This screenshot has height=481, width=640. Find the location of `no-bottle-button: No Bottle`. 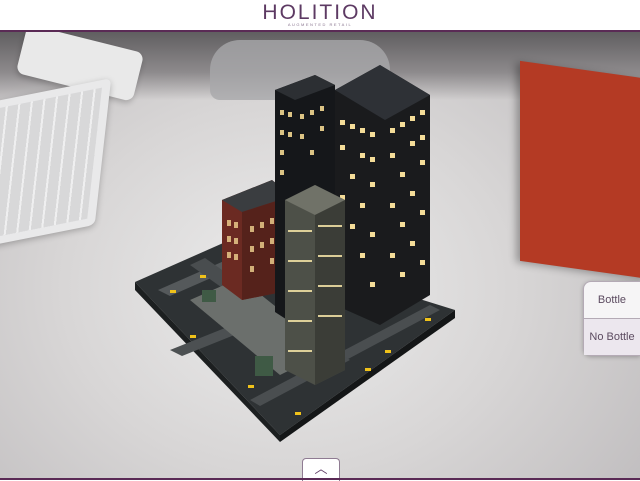

no-bottle-button: No Bottle is located at coordinates (612, 336).